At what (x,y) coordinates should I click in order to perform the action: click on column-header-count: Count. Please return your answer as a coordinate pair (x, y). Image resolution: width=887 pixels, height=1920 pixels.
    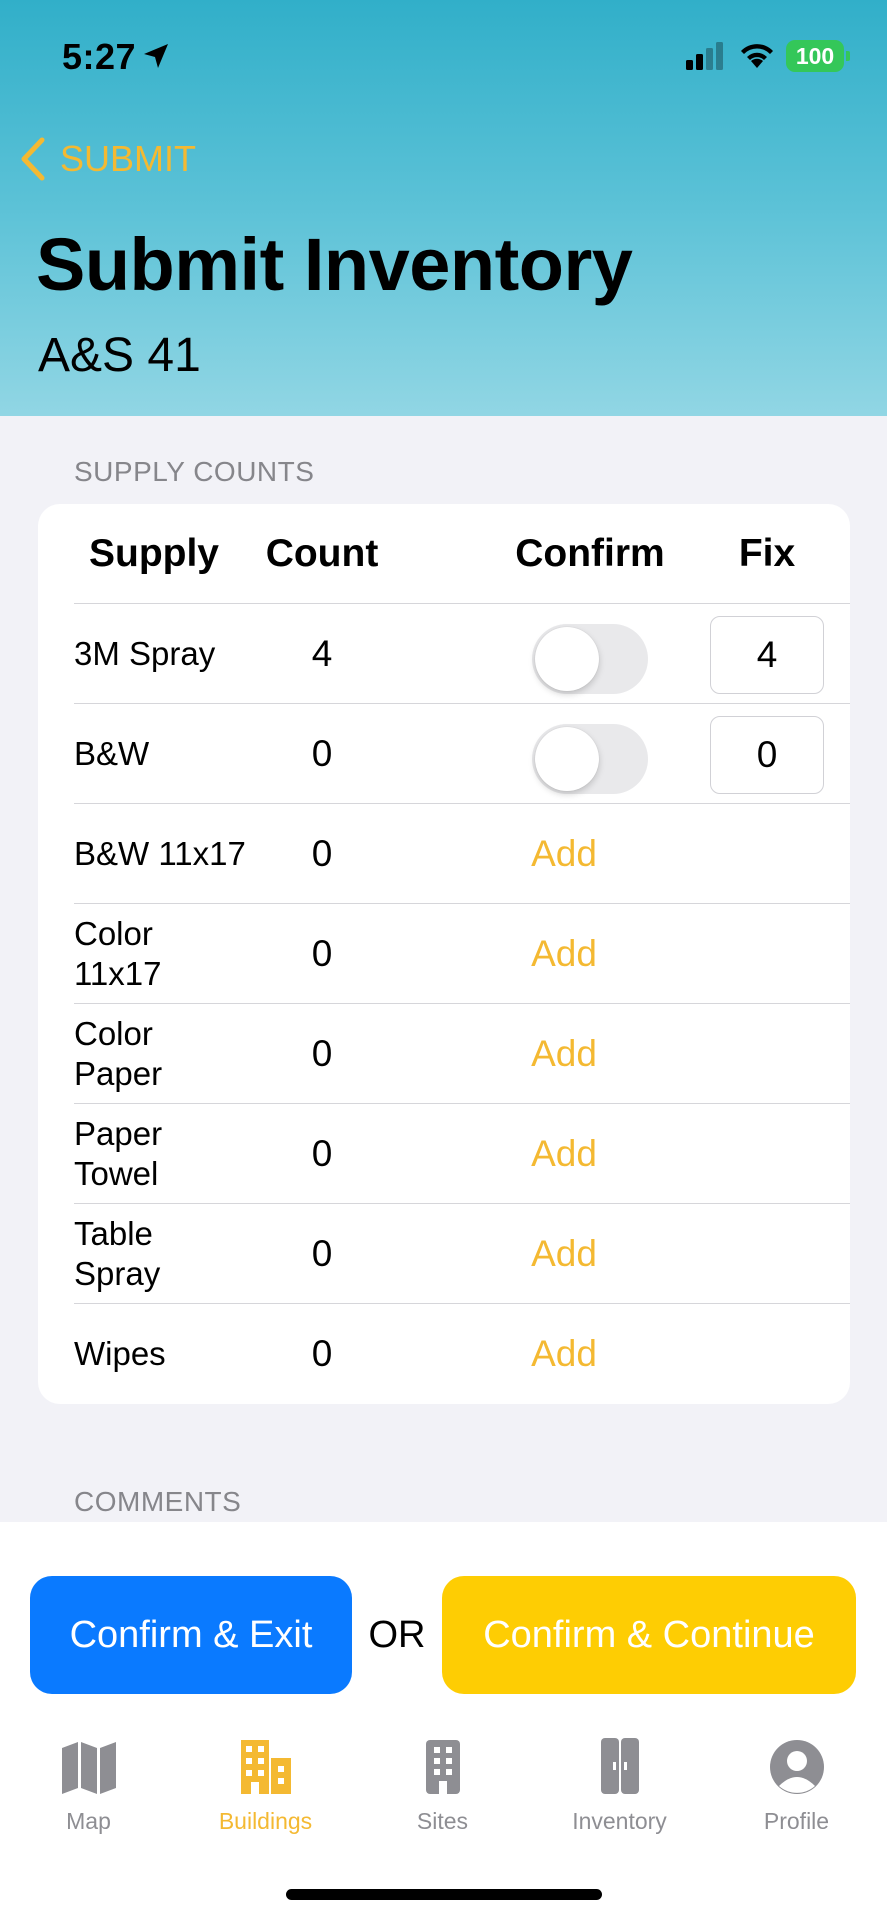
    Looking at the image, I should click on (322, 553).